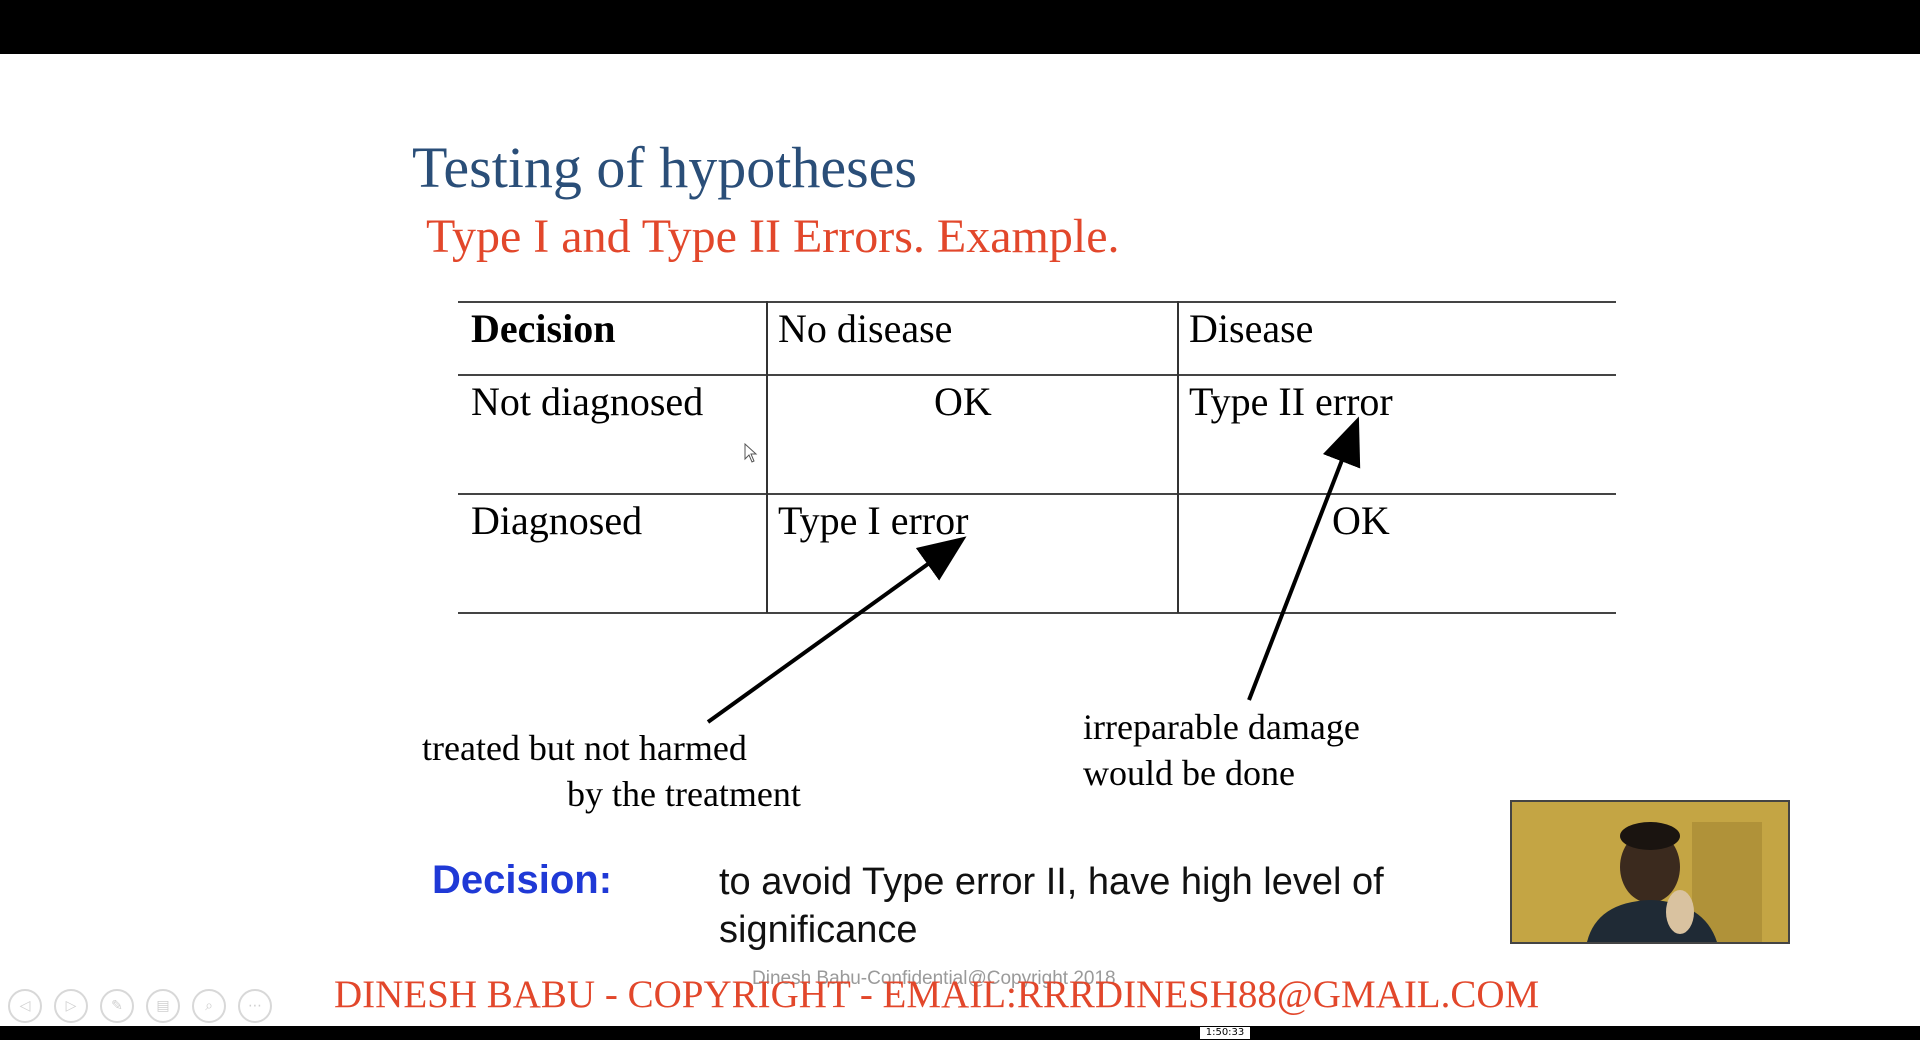  I want to click on cell-ok-1: OK, so click(963, 401).